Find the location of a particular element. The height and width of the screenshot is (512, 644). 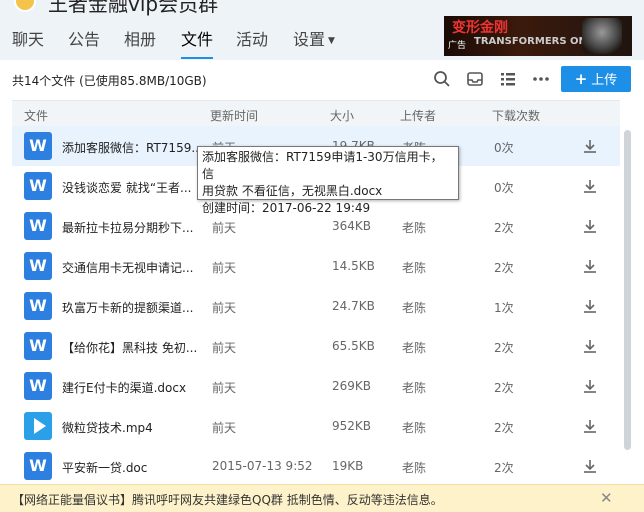

group-name: 王者金融vip会员群 is located at coordinates (133, 8).